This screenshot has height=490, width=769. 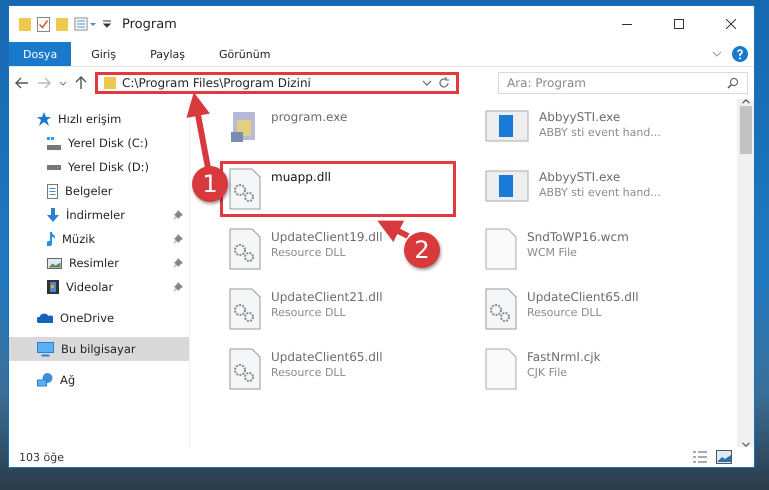 I want to click on file-tile: FastNrml.cjk CJK File, so click(x=543, y=369).